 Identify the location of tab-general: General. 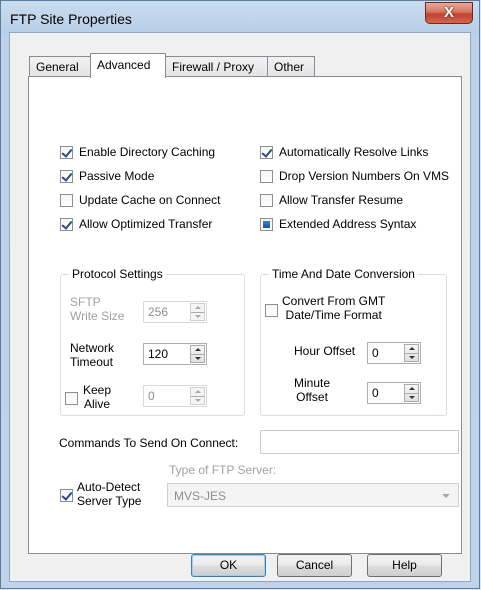
(60, 66).